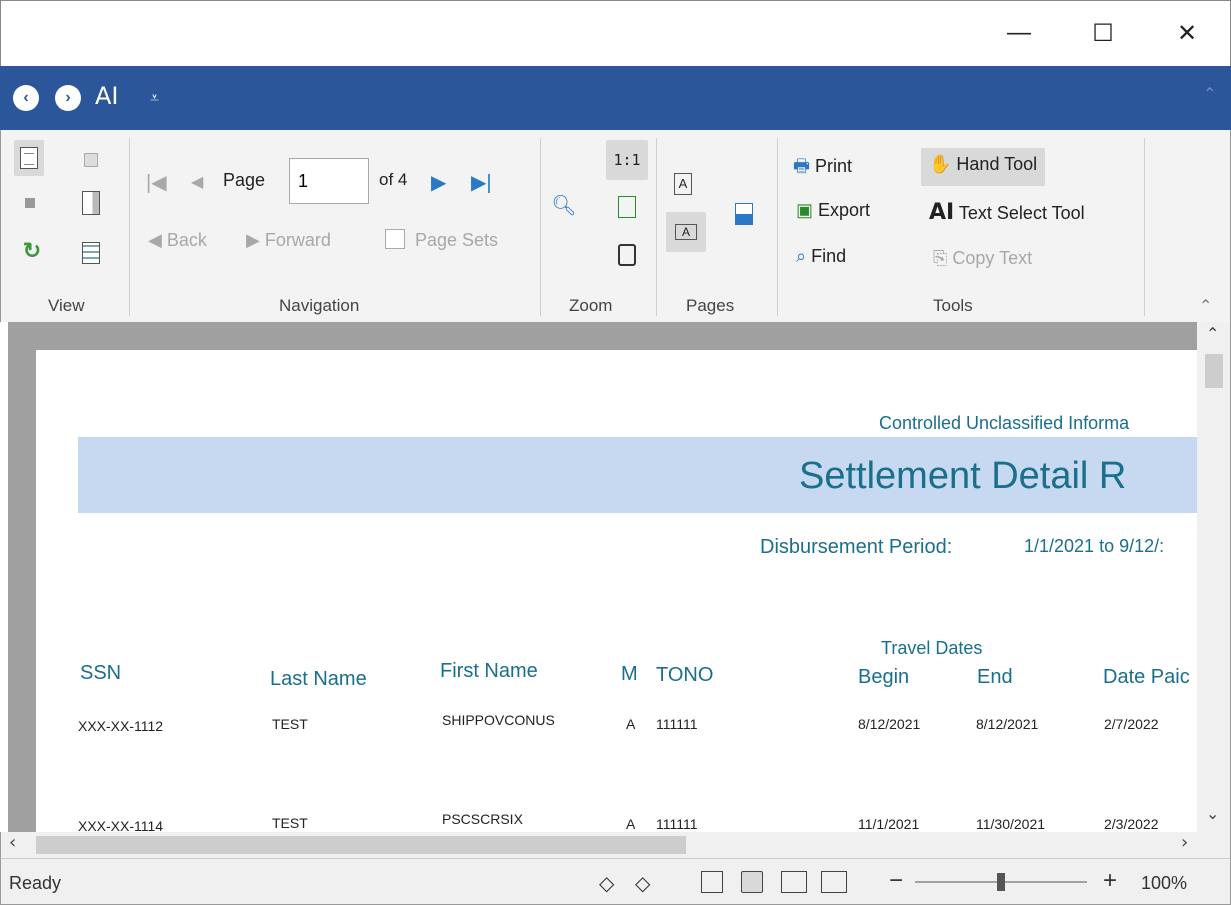 The image size is (1231, 905). I want to click on vertical-scrollbar: ⌃ ⌄, so click(1214, 577).